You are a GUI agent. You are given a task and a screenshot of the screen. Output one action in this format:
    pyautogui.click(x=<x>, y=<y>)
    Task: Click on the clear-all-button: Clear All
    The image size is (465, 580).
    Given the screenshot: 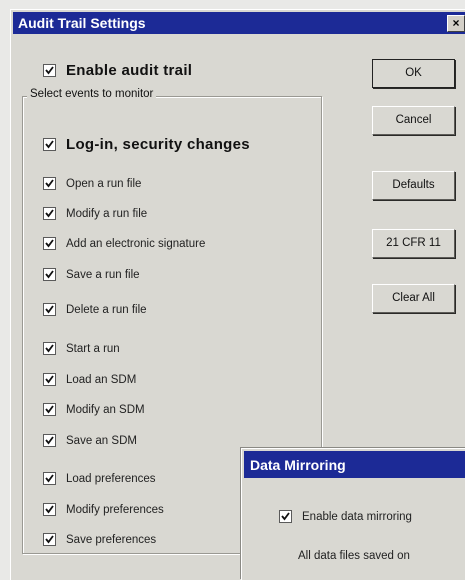 What is the action you would take?
    pyautogui.click(x=413, y=298)
    